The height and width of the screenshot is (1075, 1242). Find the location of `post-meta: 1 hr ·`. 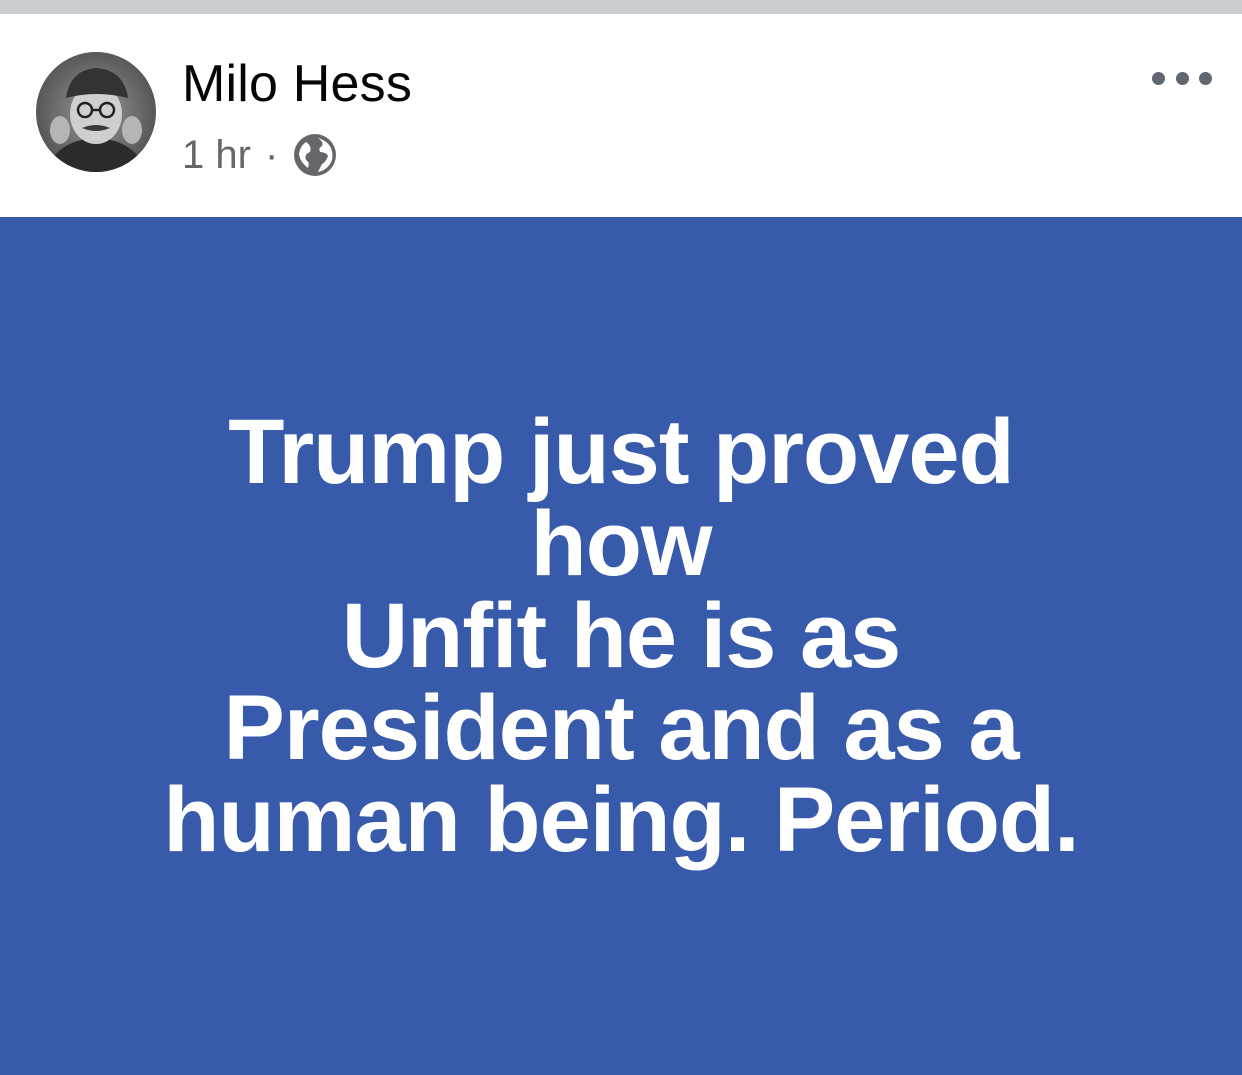

post-meta: 1 hr · is located at coordinates (260, 155).